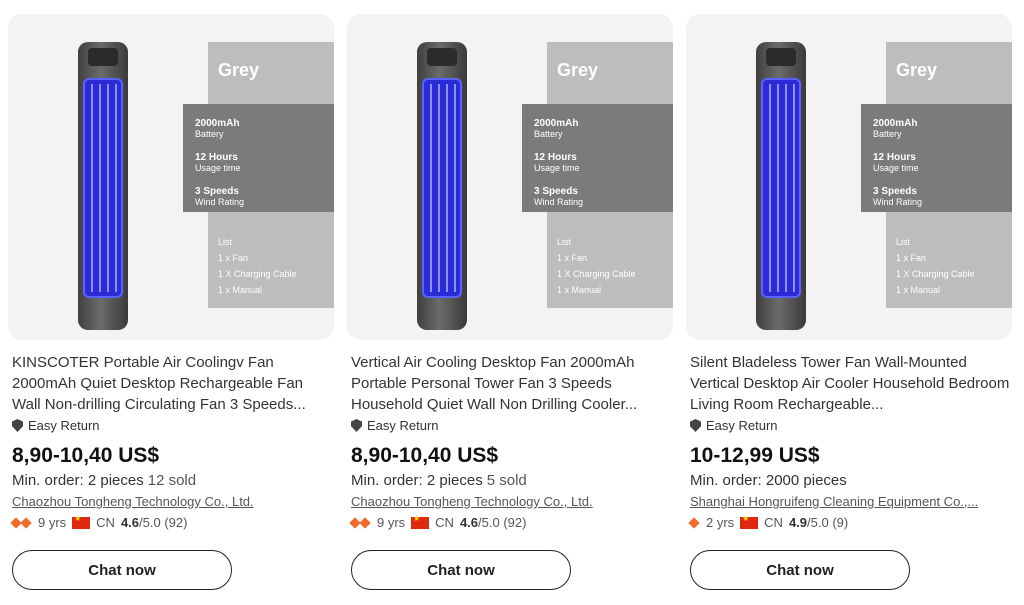 The height and width of the screenshot is (605, 1024). I want to click on min-order: Min. order: 2 pieces 5 sold, so click(512, 480).